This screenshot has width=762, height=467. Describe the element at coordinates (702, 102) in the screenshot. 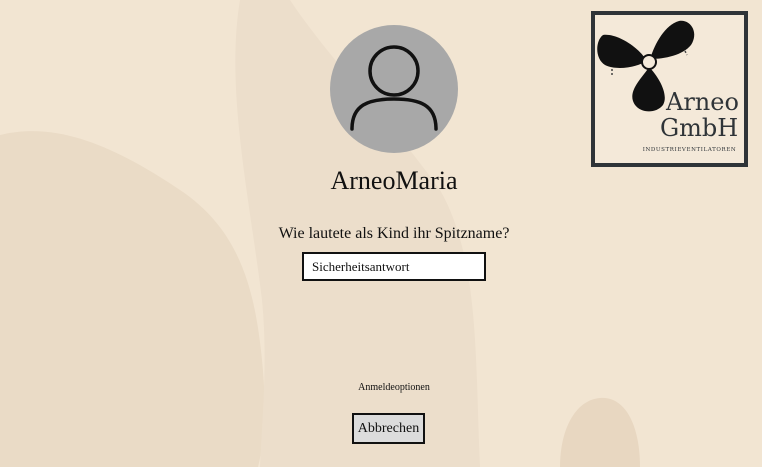

I see `logo-name-line1: Arneo` at that location.